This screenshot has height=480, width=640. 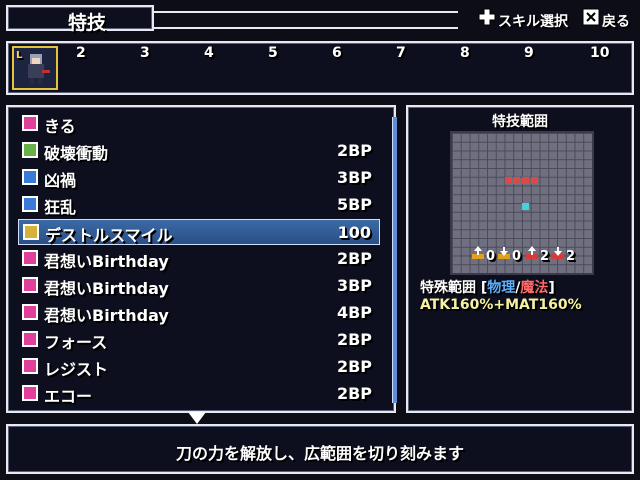 I want to click on user-cell, so click(x=525, y=206).